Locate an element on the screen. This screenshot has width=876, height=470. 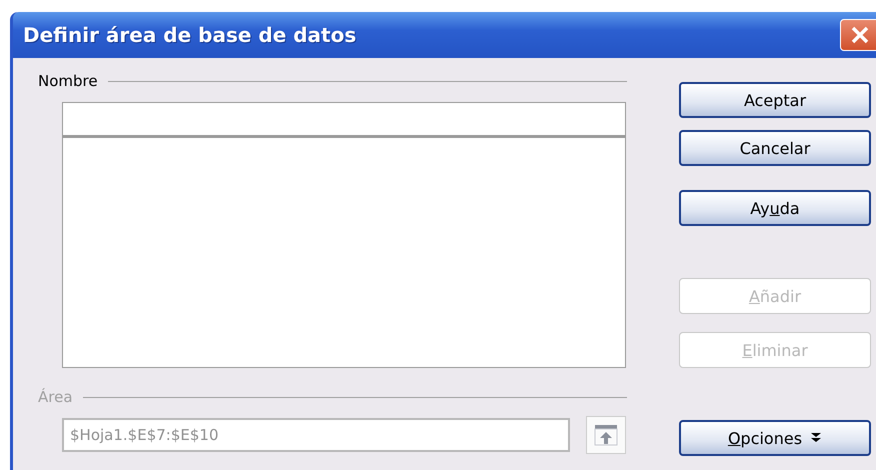
close-icon is located at coordinates (860, 35).